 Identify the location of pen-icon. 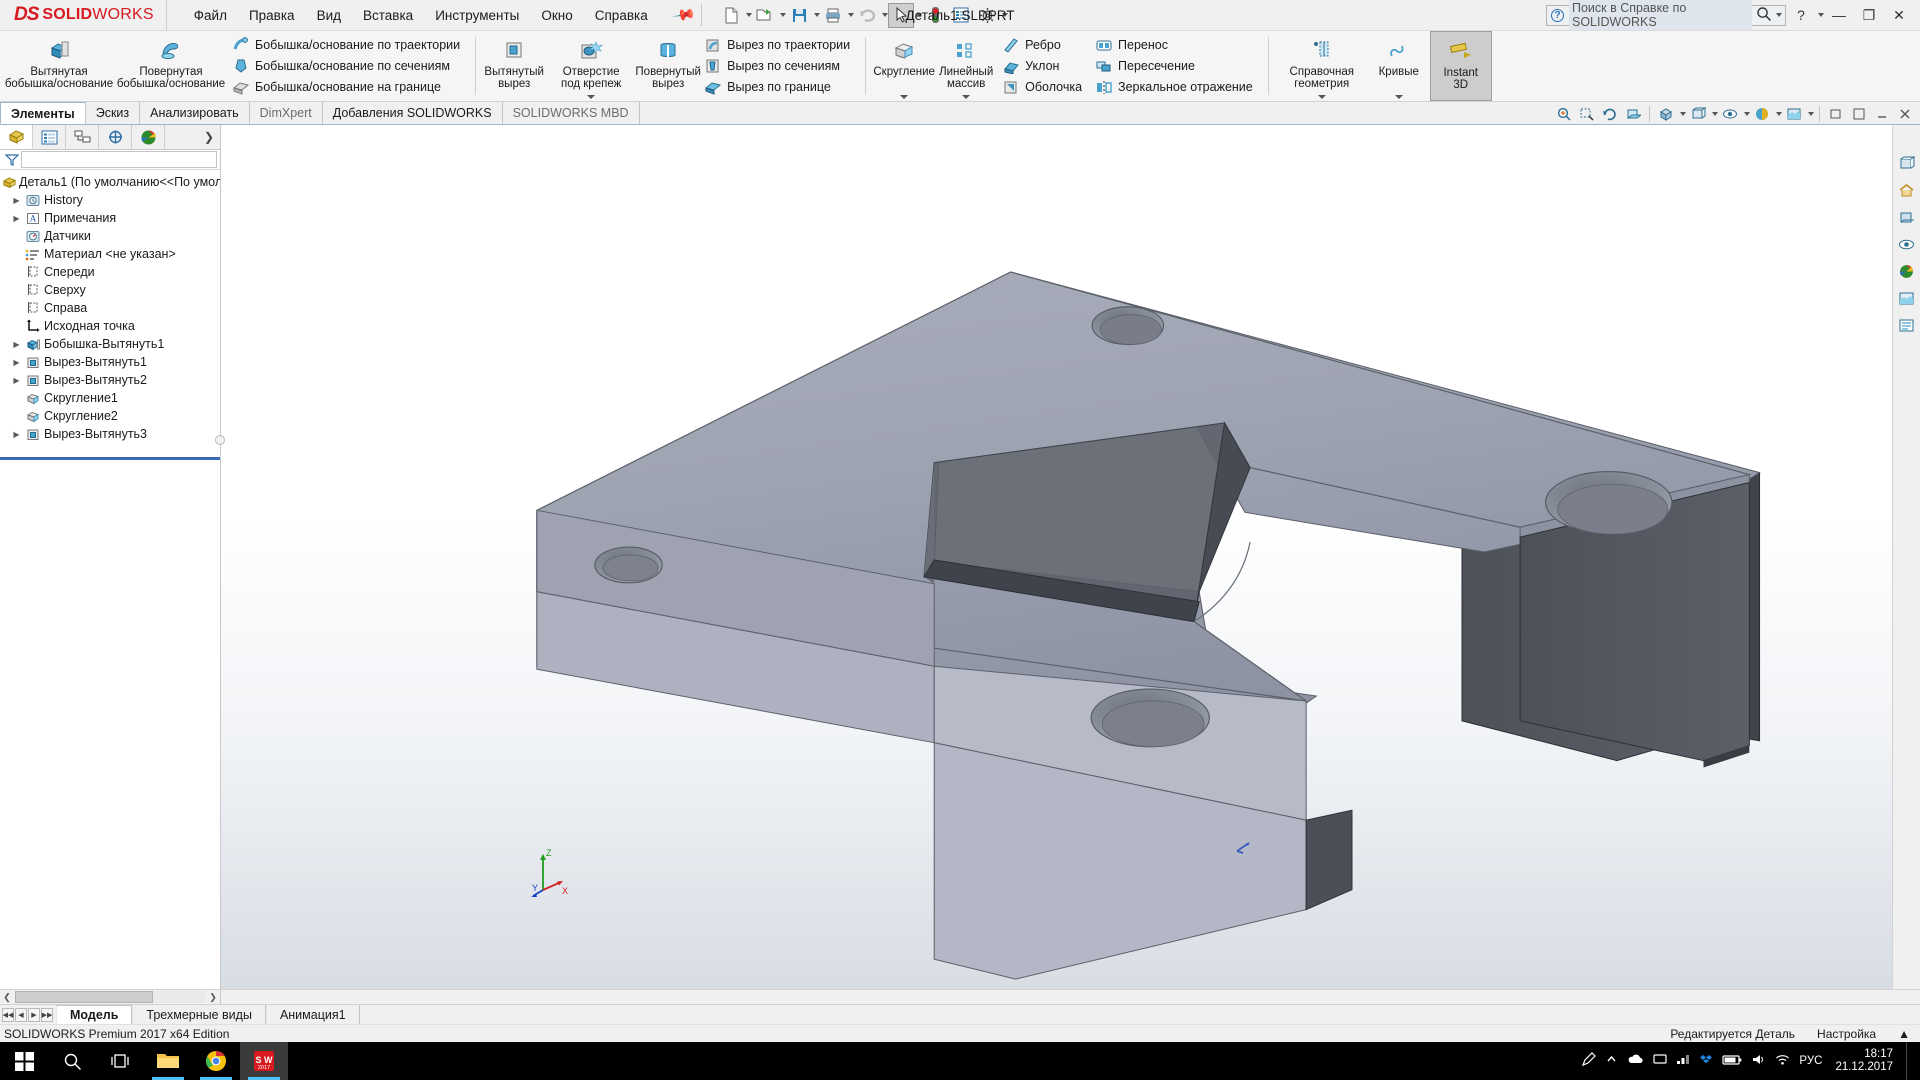
(1589, 1061).